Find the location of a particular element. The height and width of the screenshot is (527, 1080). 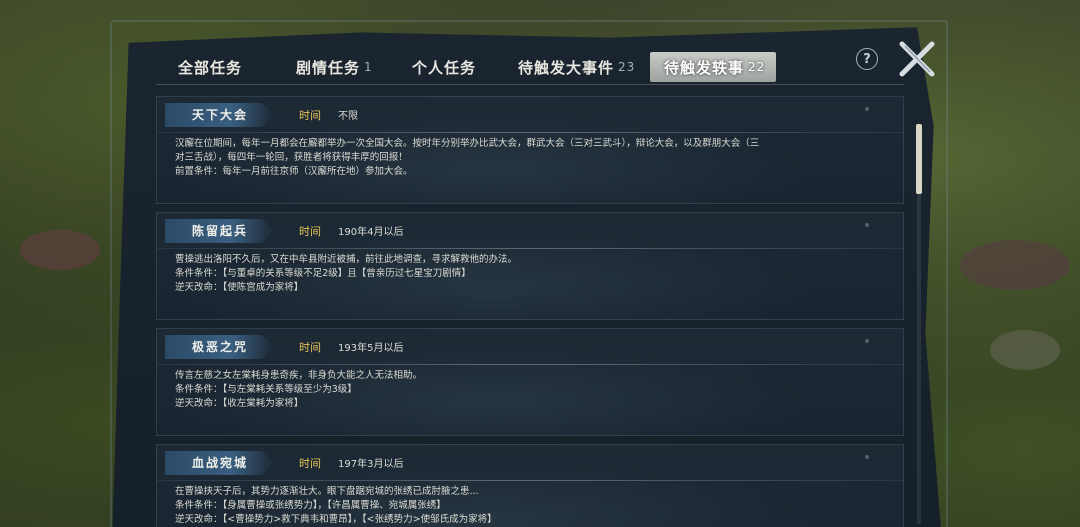

time-value: 190年4月以后 is located at coordinates (371, 232).